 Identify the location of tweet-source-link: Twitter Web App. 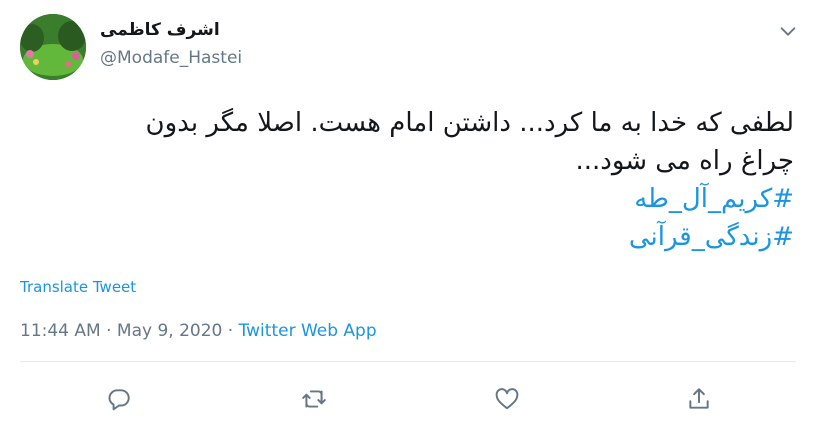
(308, 331).